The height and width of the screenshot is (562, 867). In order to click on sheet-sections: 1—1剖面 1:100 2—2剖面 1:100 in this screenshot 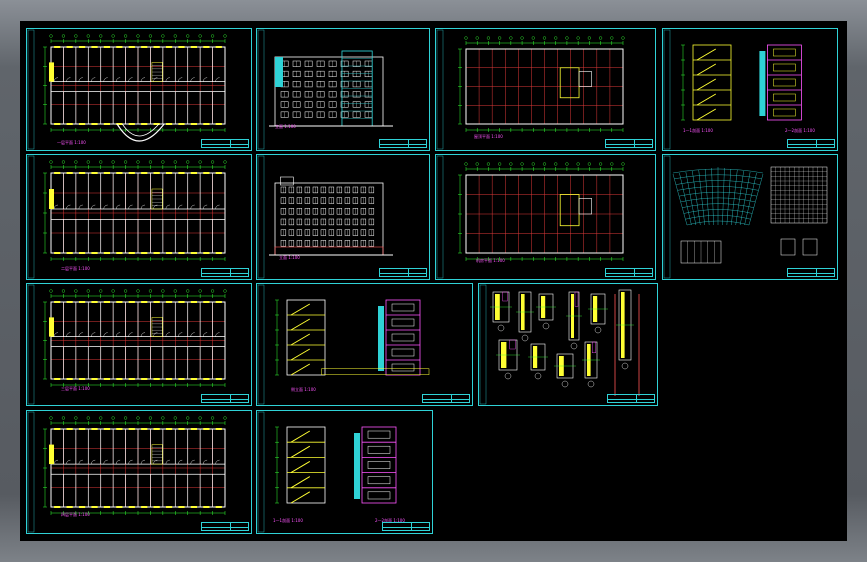, I will do `click(750, 89)`.